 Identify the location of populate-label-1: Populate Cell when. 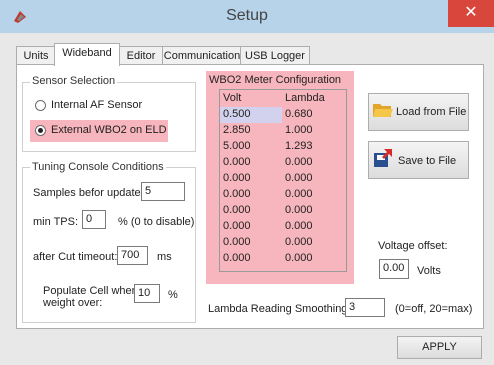
(90, 291).